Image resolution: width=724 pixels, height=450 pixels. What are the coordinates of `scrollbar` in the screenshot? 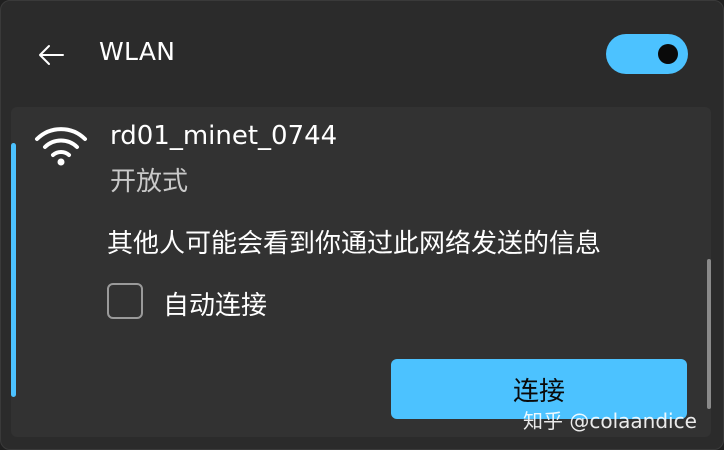 It's located at (709, 334).